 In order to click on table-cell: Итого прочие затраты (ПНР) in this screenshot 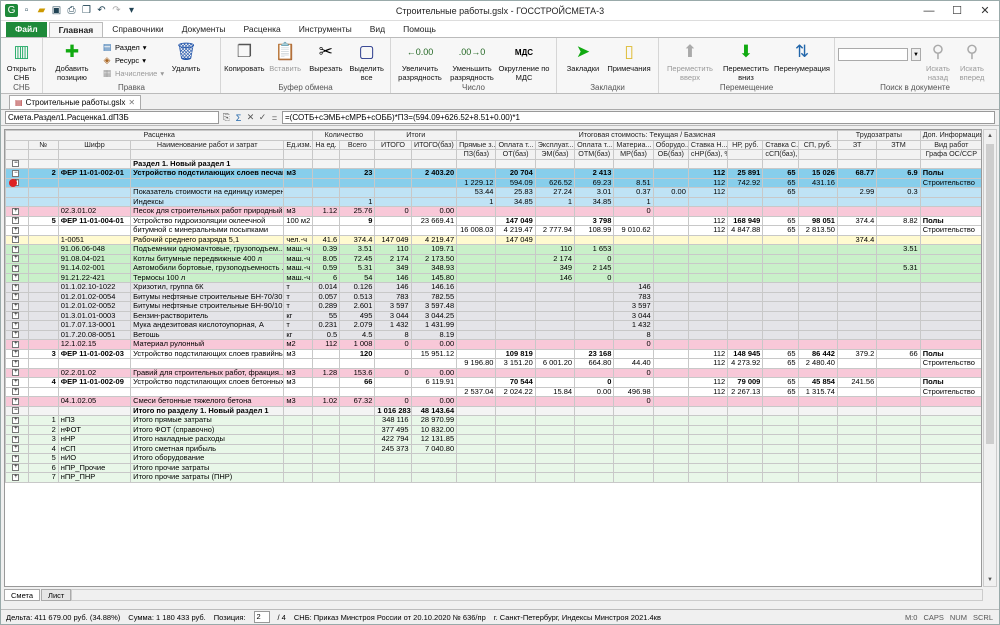, I will do `click(207, 477)`.